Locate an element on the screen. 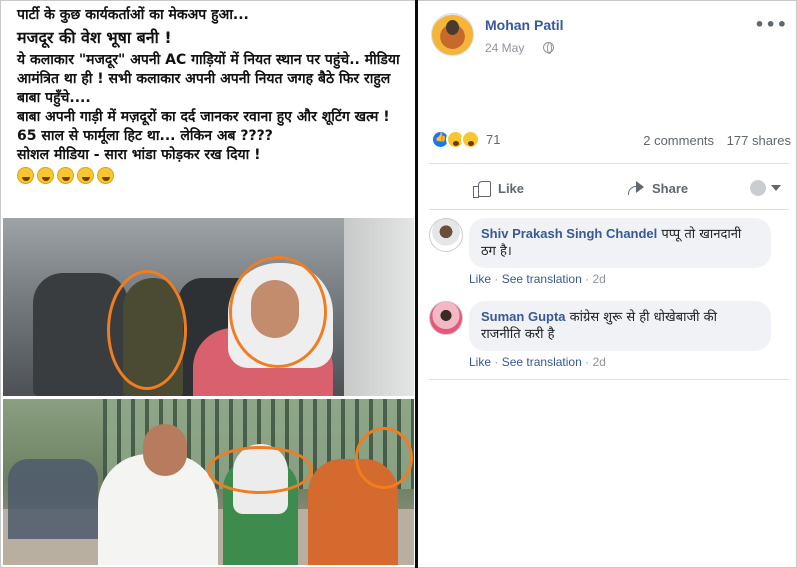  shares-count-link: 177 shares is located at coordinates (759, 140).